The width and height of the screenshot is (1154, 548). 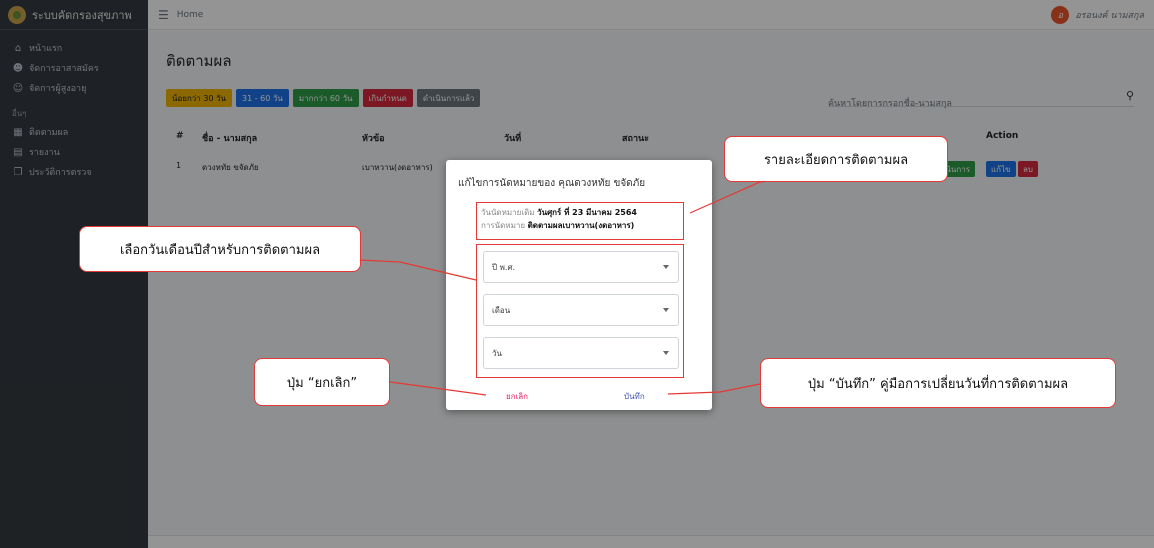 I want to click on month-select: เดือน, so click(x=581, y=310).